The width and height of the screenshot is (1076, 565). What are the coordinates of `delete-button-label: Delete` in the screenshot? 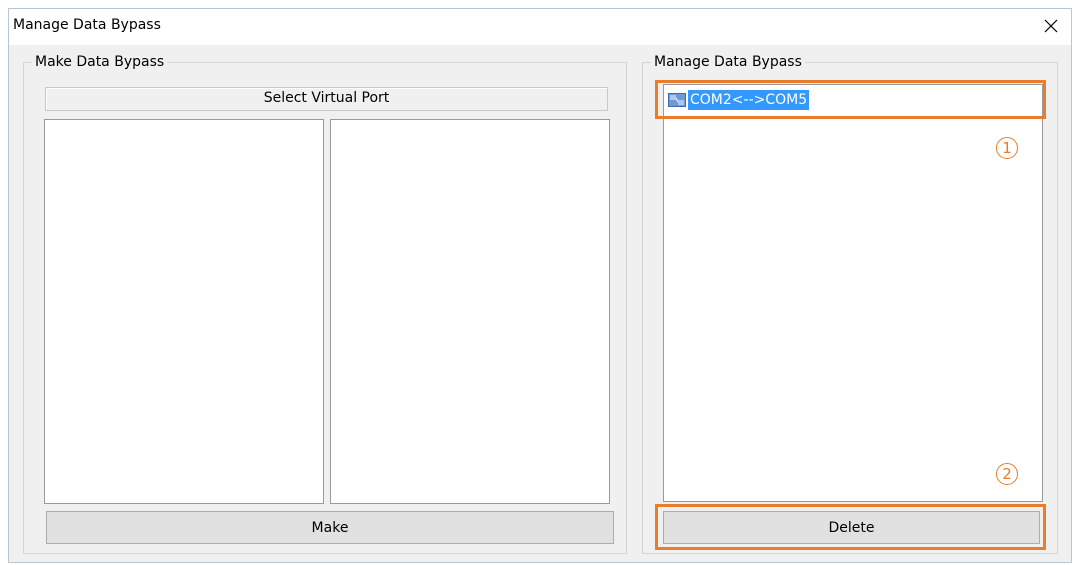 It's located at (851, 527).